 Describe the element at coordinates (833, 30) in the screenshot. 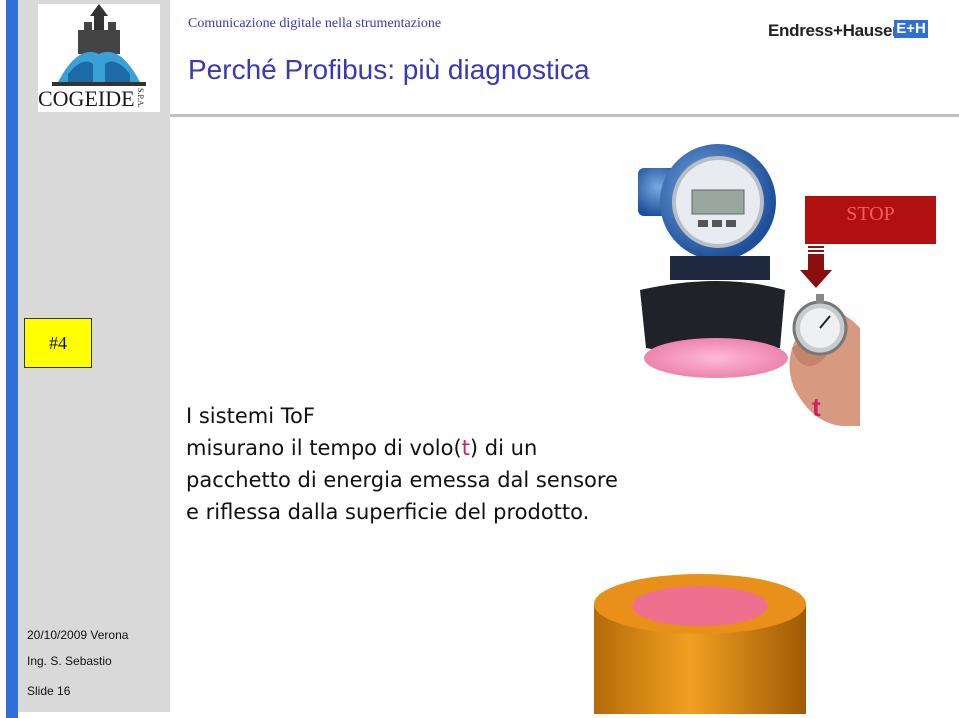

I see `brand-name: Endress+Hauser` at that location.